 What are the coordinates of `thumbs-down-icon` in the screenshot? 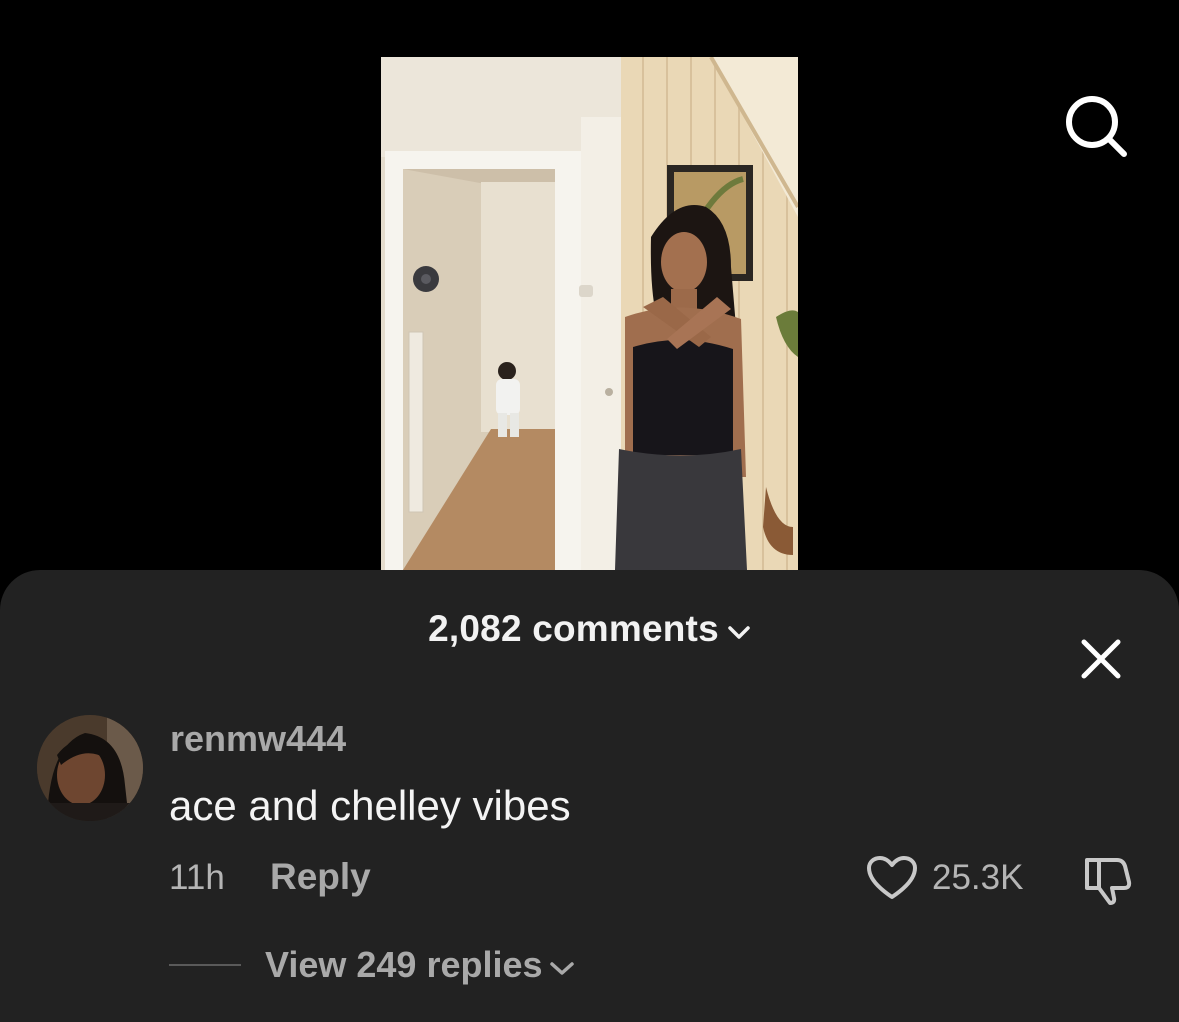 It's located at (1108, 881).